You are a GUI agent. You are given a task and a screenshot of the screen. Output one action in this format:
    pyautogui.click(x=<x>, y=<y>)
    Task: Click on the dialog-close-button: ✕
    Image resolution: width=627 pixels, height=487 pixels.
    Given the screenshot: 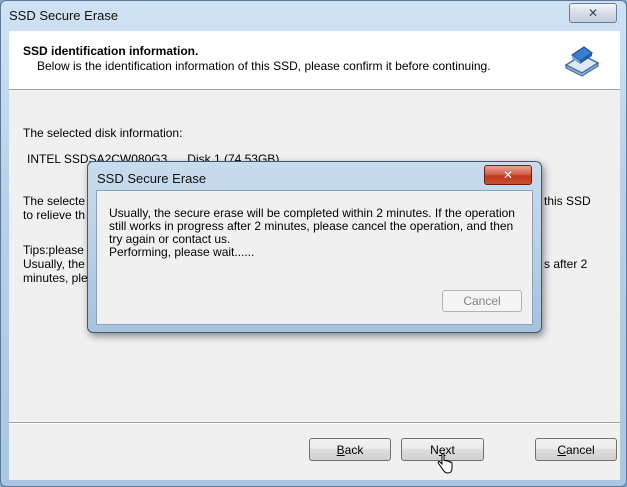 What is the action you would take?
    pyautogui.click(x=508, y=175)
    